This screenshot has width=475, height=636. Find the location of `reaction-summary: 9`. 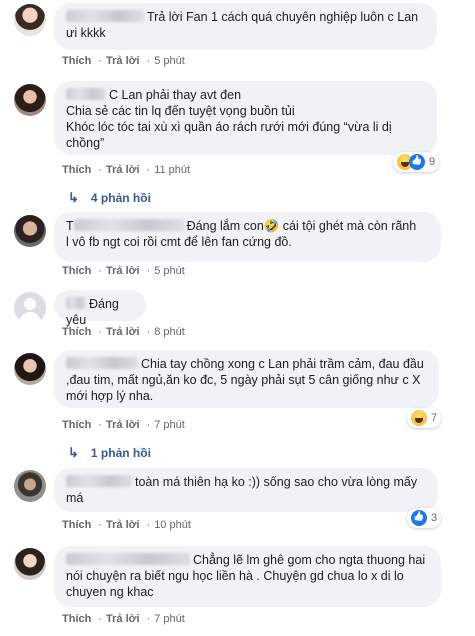

reaction-summary: 9 is located at coordinates (416, 162).